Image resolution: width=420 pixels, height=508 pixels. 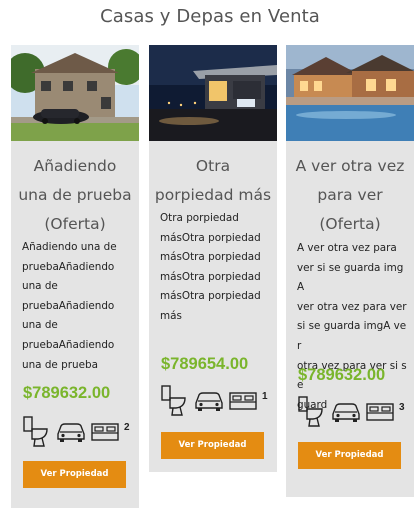 I want to click on amenities-row: 3, so click(x=354, y=413).